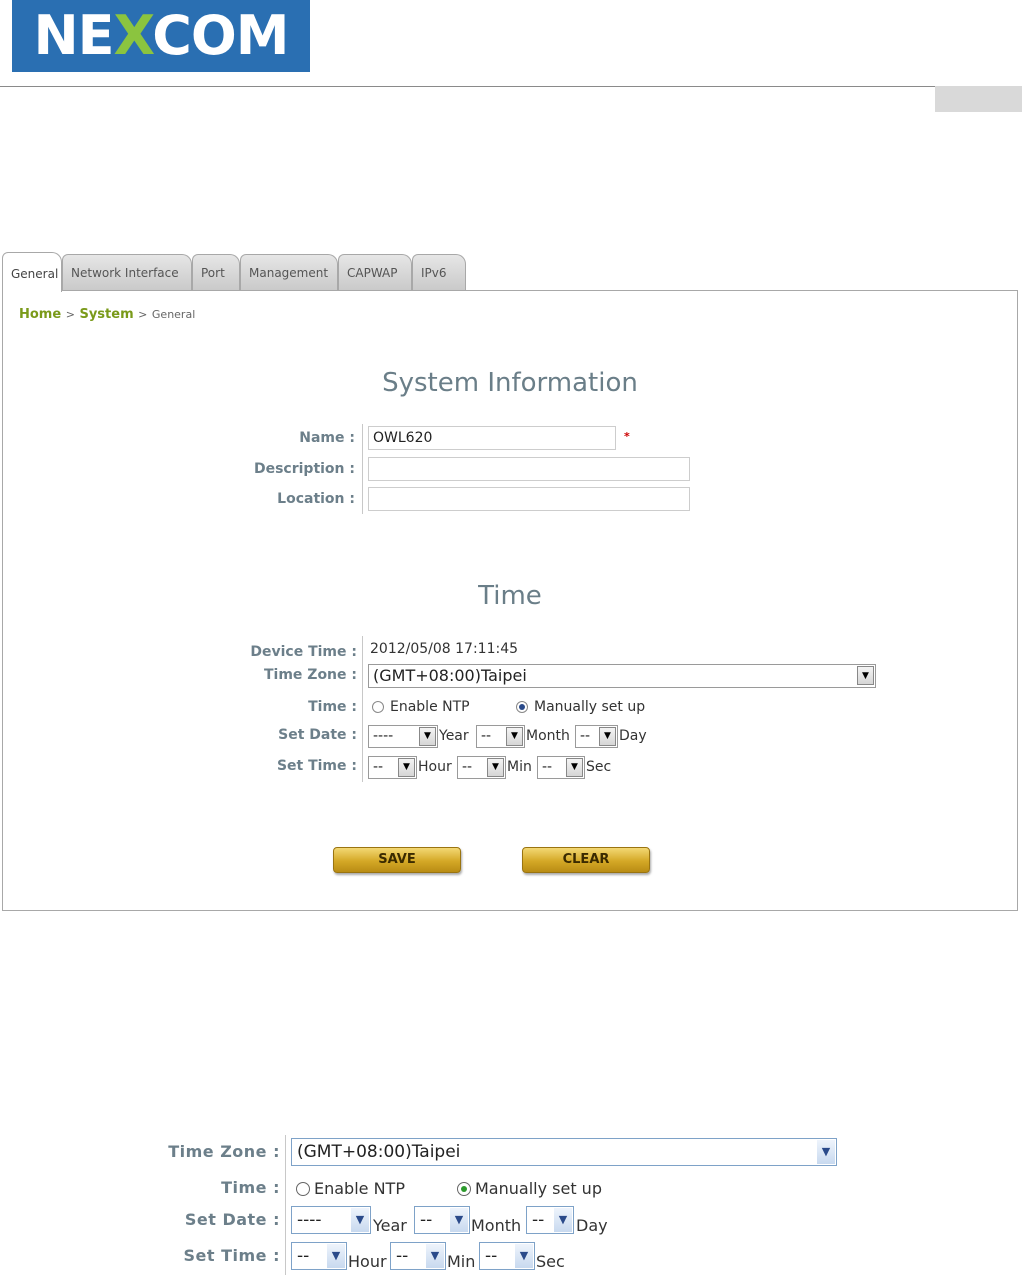 This screenshot has height=1276, width=1022. I want to click on clear-button: CLEAR, so click(586, 860).